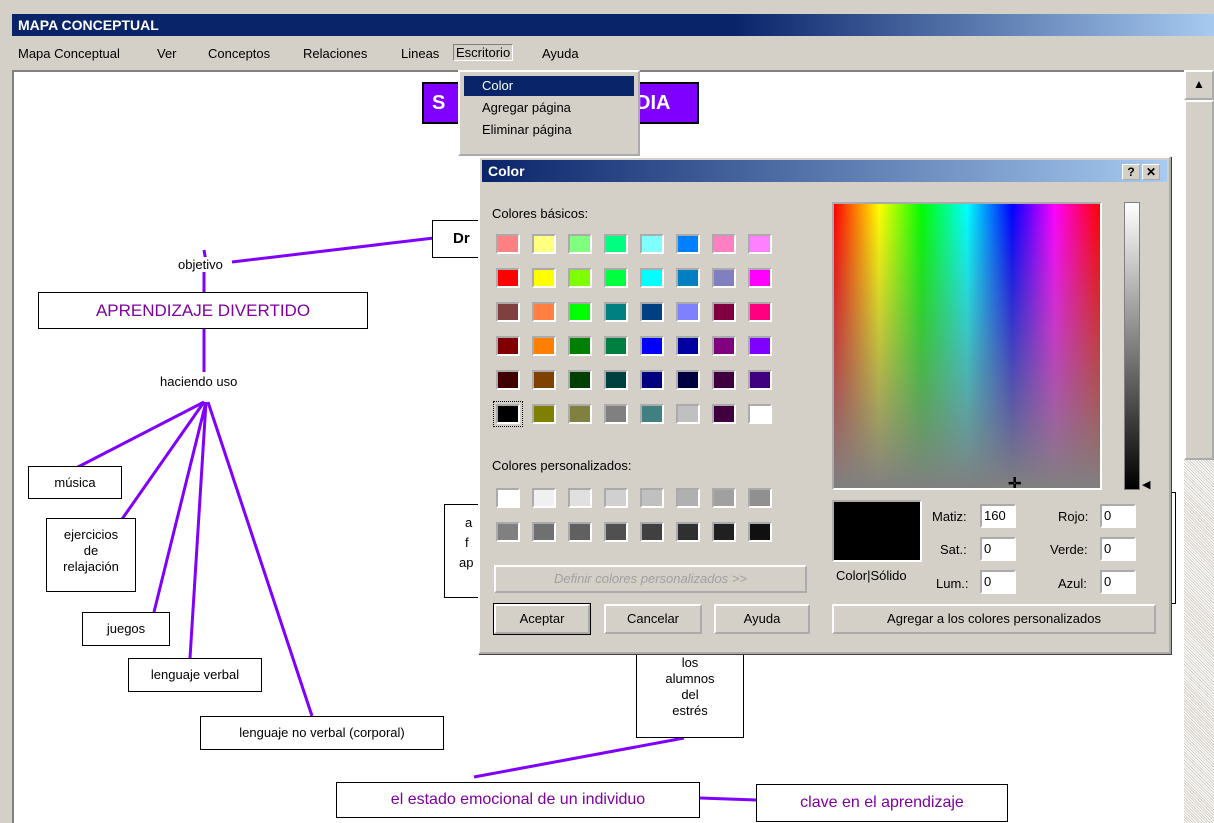 This screenshot has height=823, width=1214. Describe the element at coordinates (1132, 346) in the screenshot. I see `luminosity-slider` at that location.